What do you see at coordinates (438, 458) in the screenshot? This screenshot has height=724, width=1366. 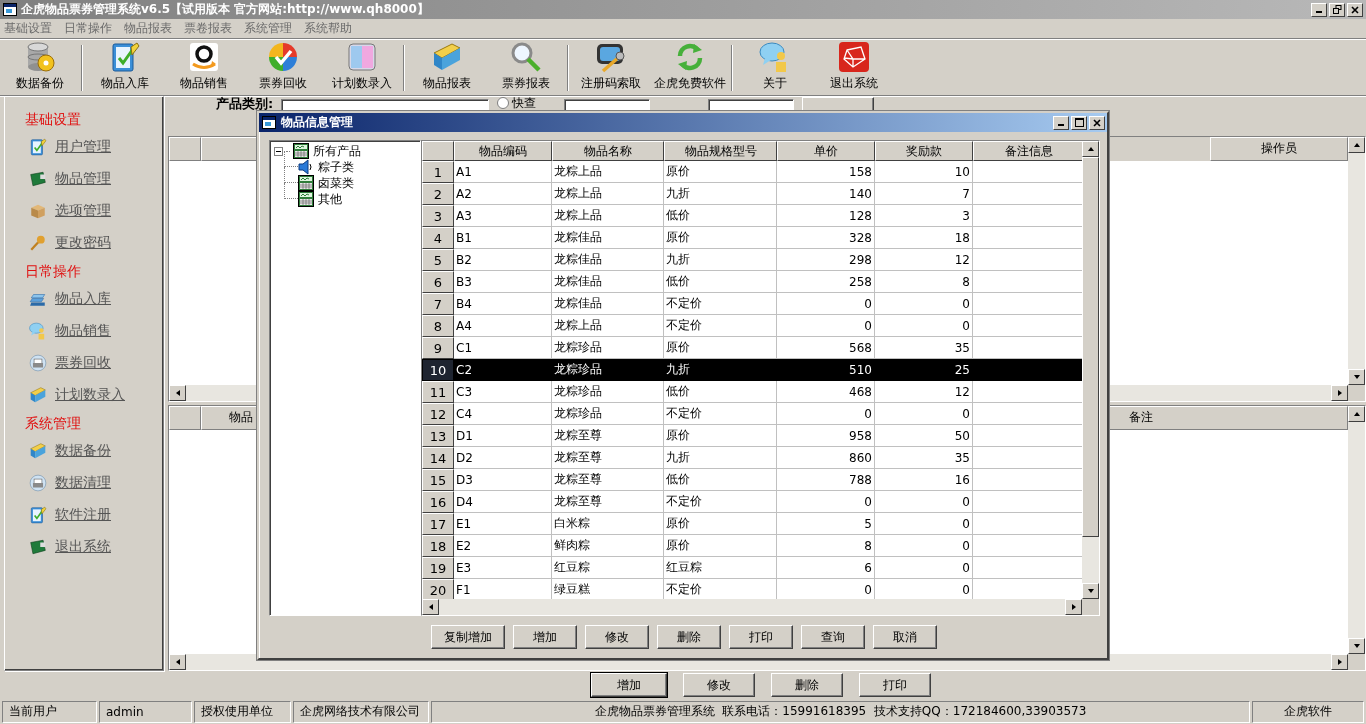 I see `row-header: 14` at bounding box center [438, 458].